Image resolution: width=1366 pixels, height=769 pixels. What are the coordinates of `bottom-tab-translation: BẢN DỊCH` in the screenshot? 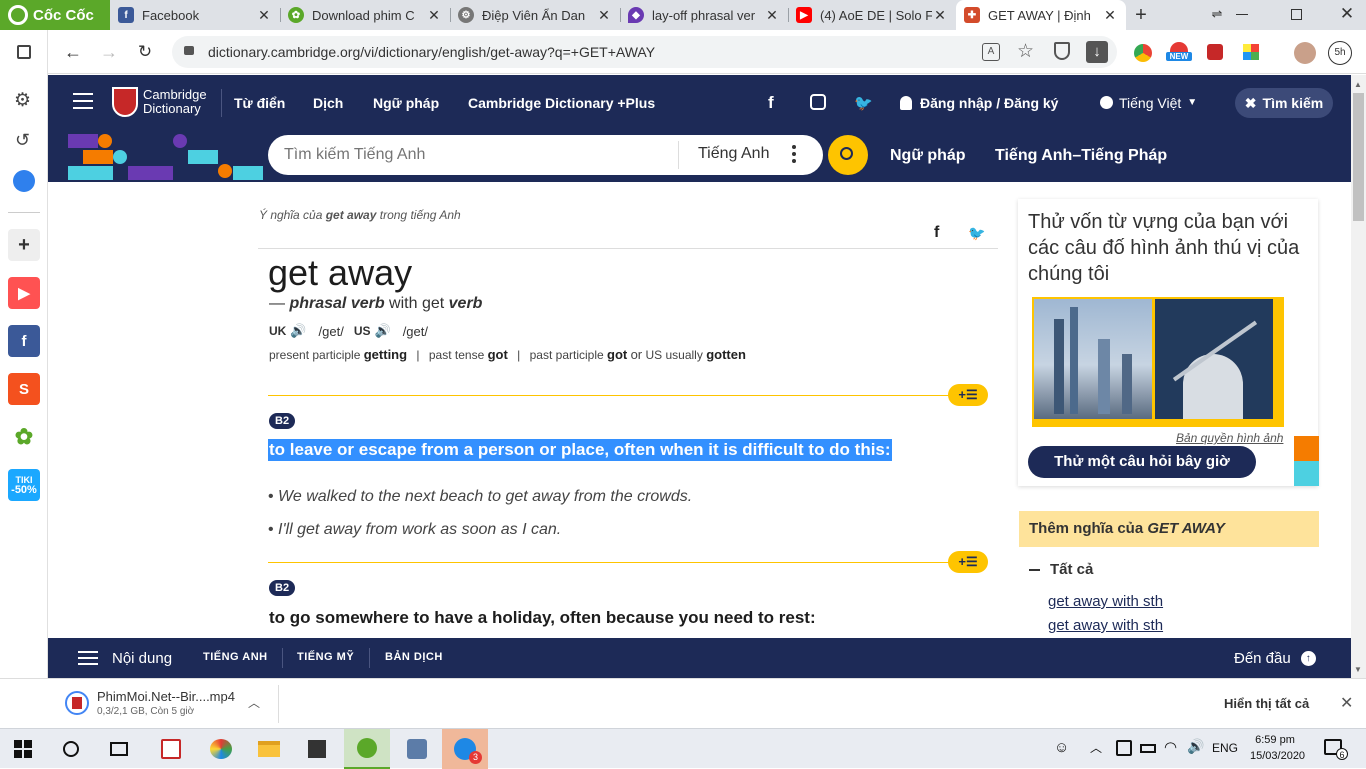 It's located at (414, 657).